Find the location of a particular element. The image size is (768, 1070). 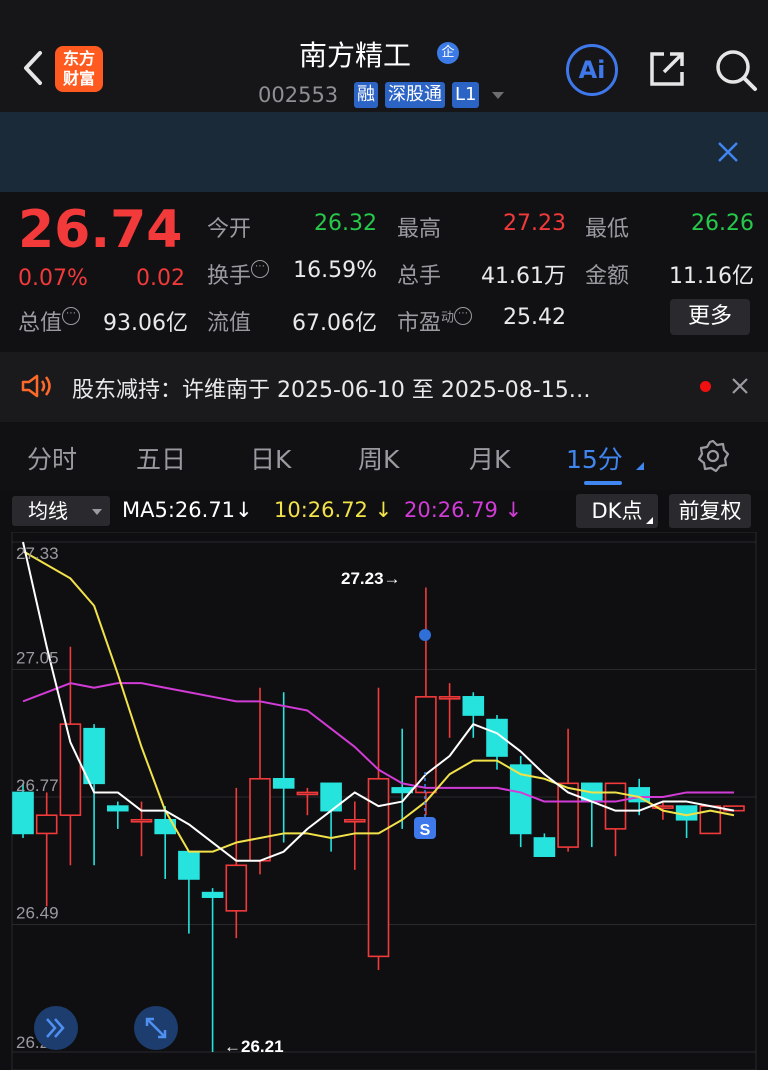

sell-marker-label: S is located at coordinates (425, 830).